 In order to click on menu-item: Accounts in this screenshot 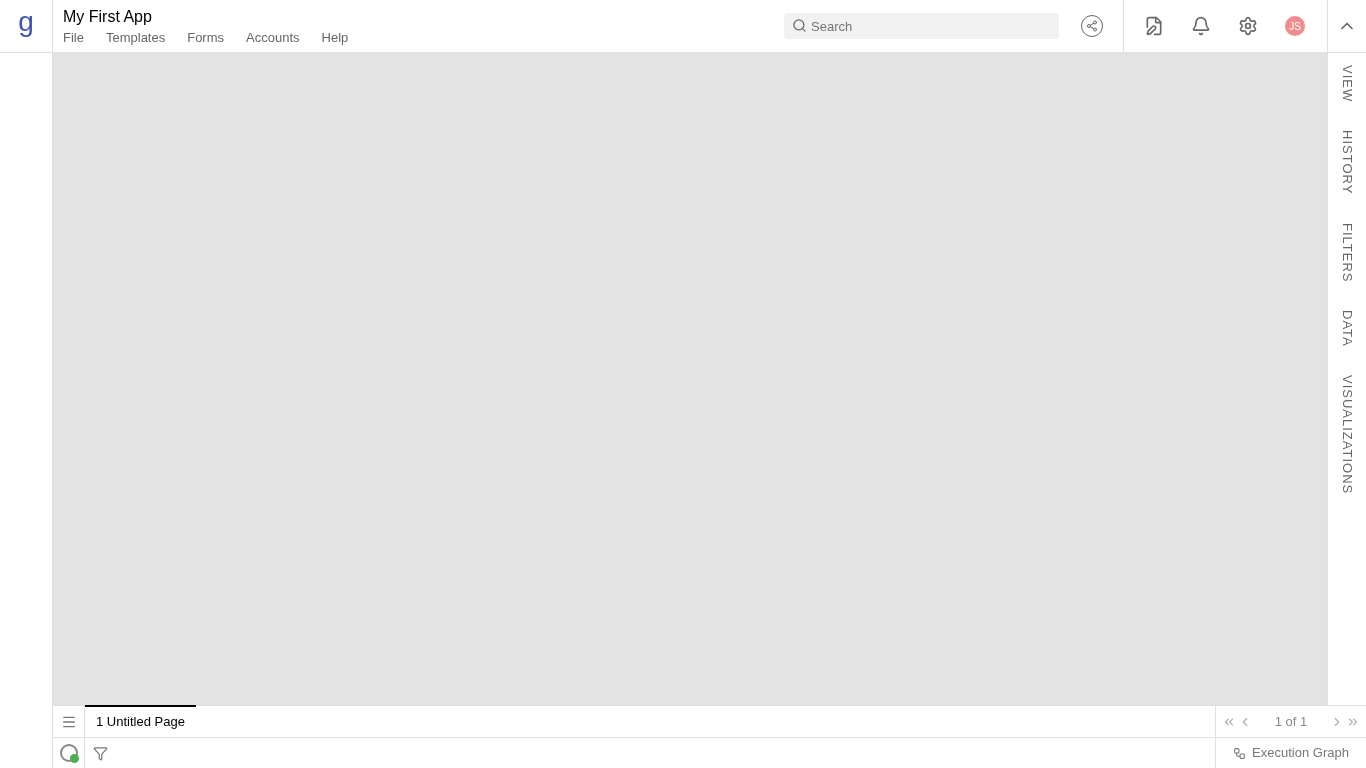, I will do `click(273, 37)`.